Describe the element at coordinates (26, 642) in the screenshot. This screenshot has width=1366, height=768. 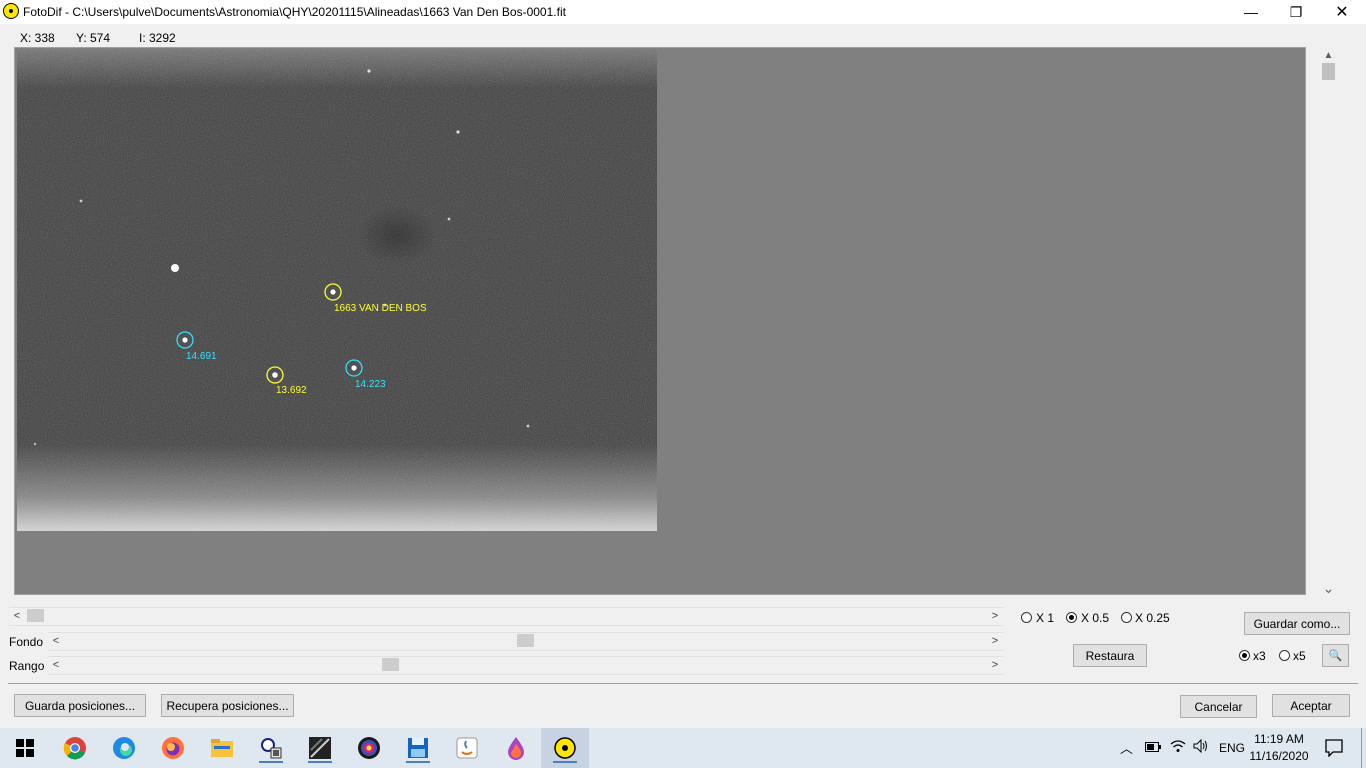
I see `fondo-label: Fondo` at that location.